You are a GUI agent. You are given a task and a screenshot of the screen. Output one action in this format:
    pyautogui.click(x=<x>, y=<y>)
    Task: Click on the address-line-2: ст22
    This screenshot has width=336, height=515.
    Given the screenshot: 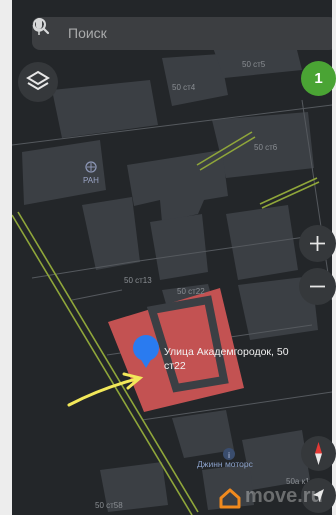 What is the action you would take?
    pyautogui.click(x=175, y=366)
    